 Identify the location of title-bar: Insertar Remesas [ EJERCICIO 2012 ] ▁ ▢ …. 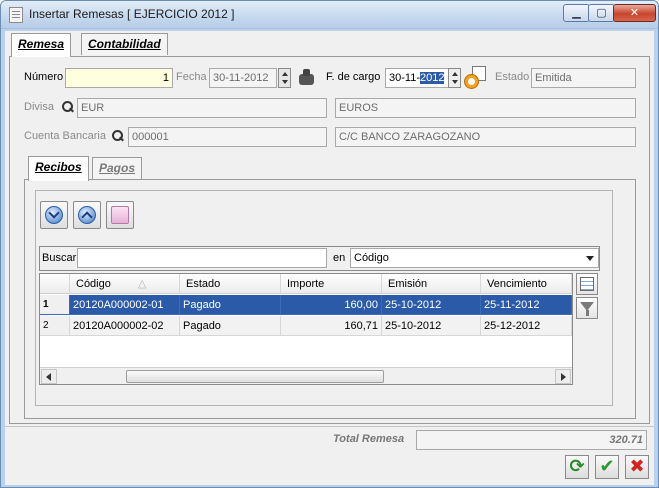
(329, 15).